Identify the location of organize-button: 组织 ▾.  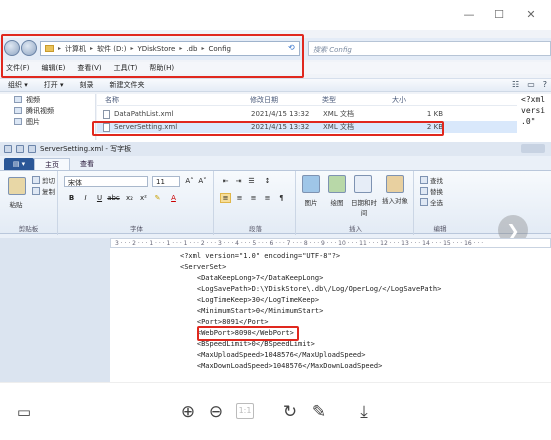
(18, 85).